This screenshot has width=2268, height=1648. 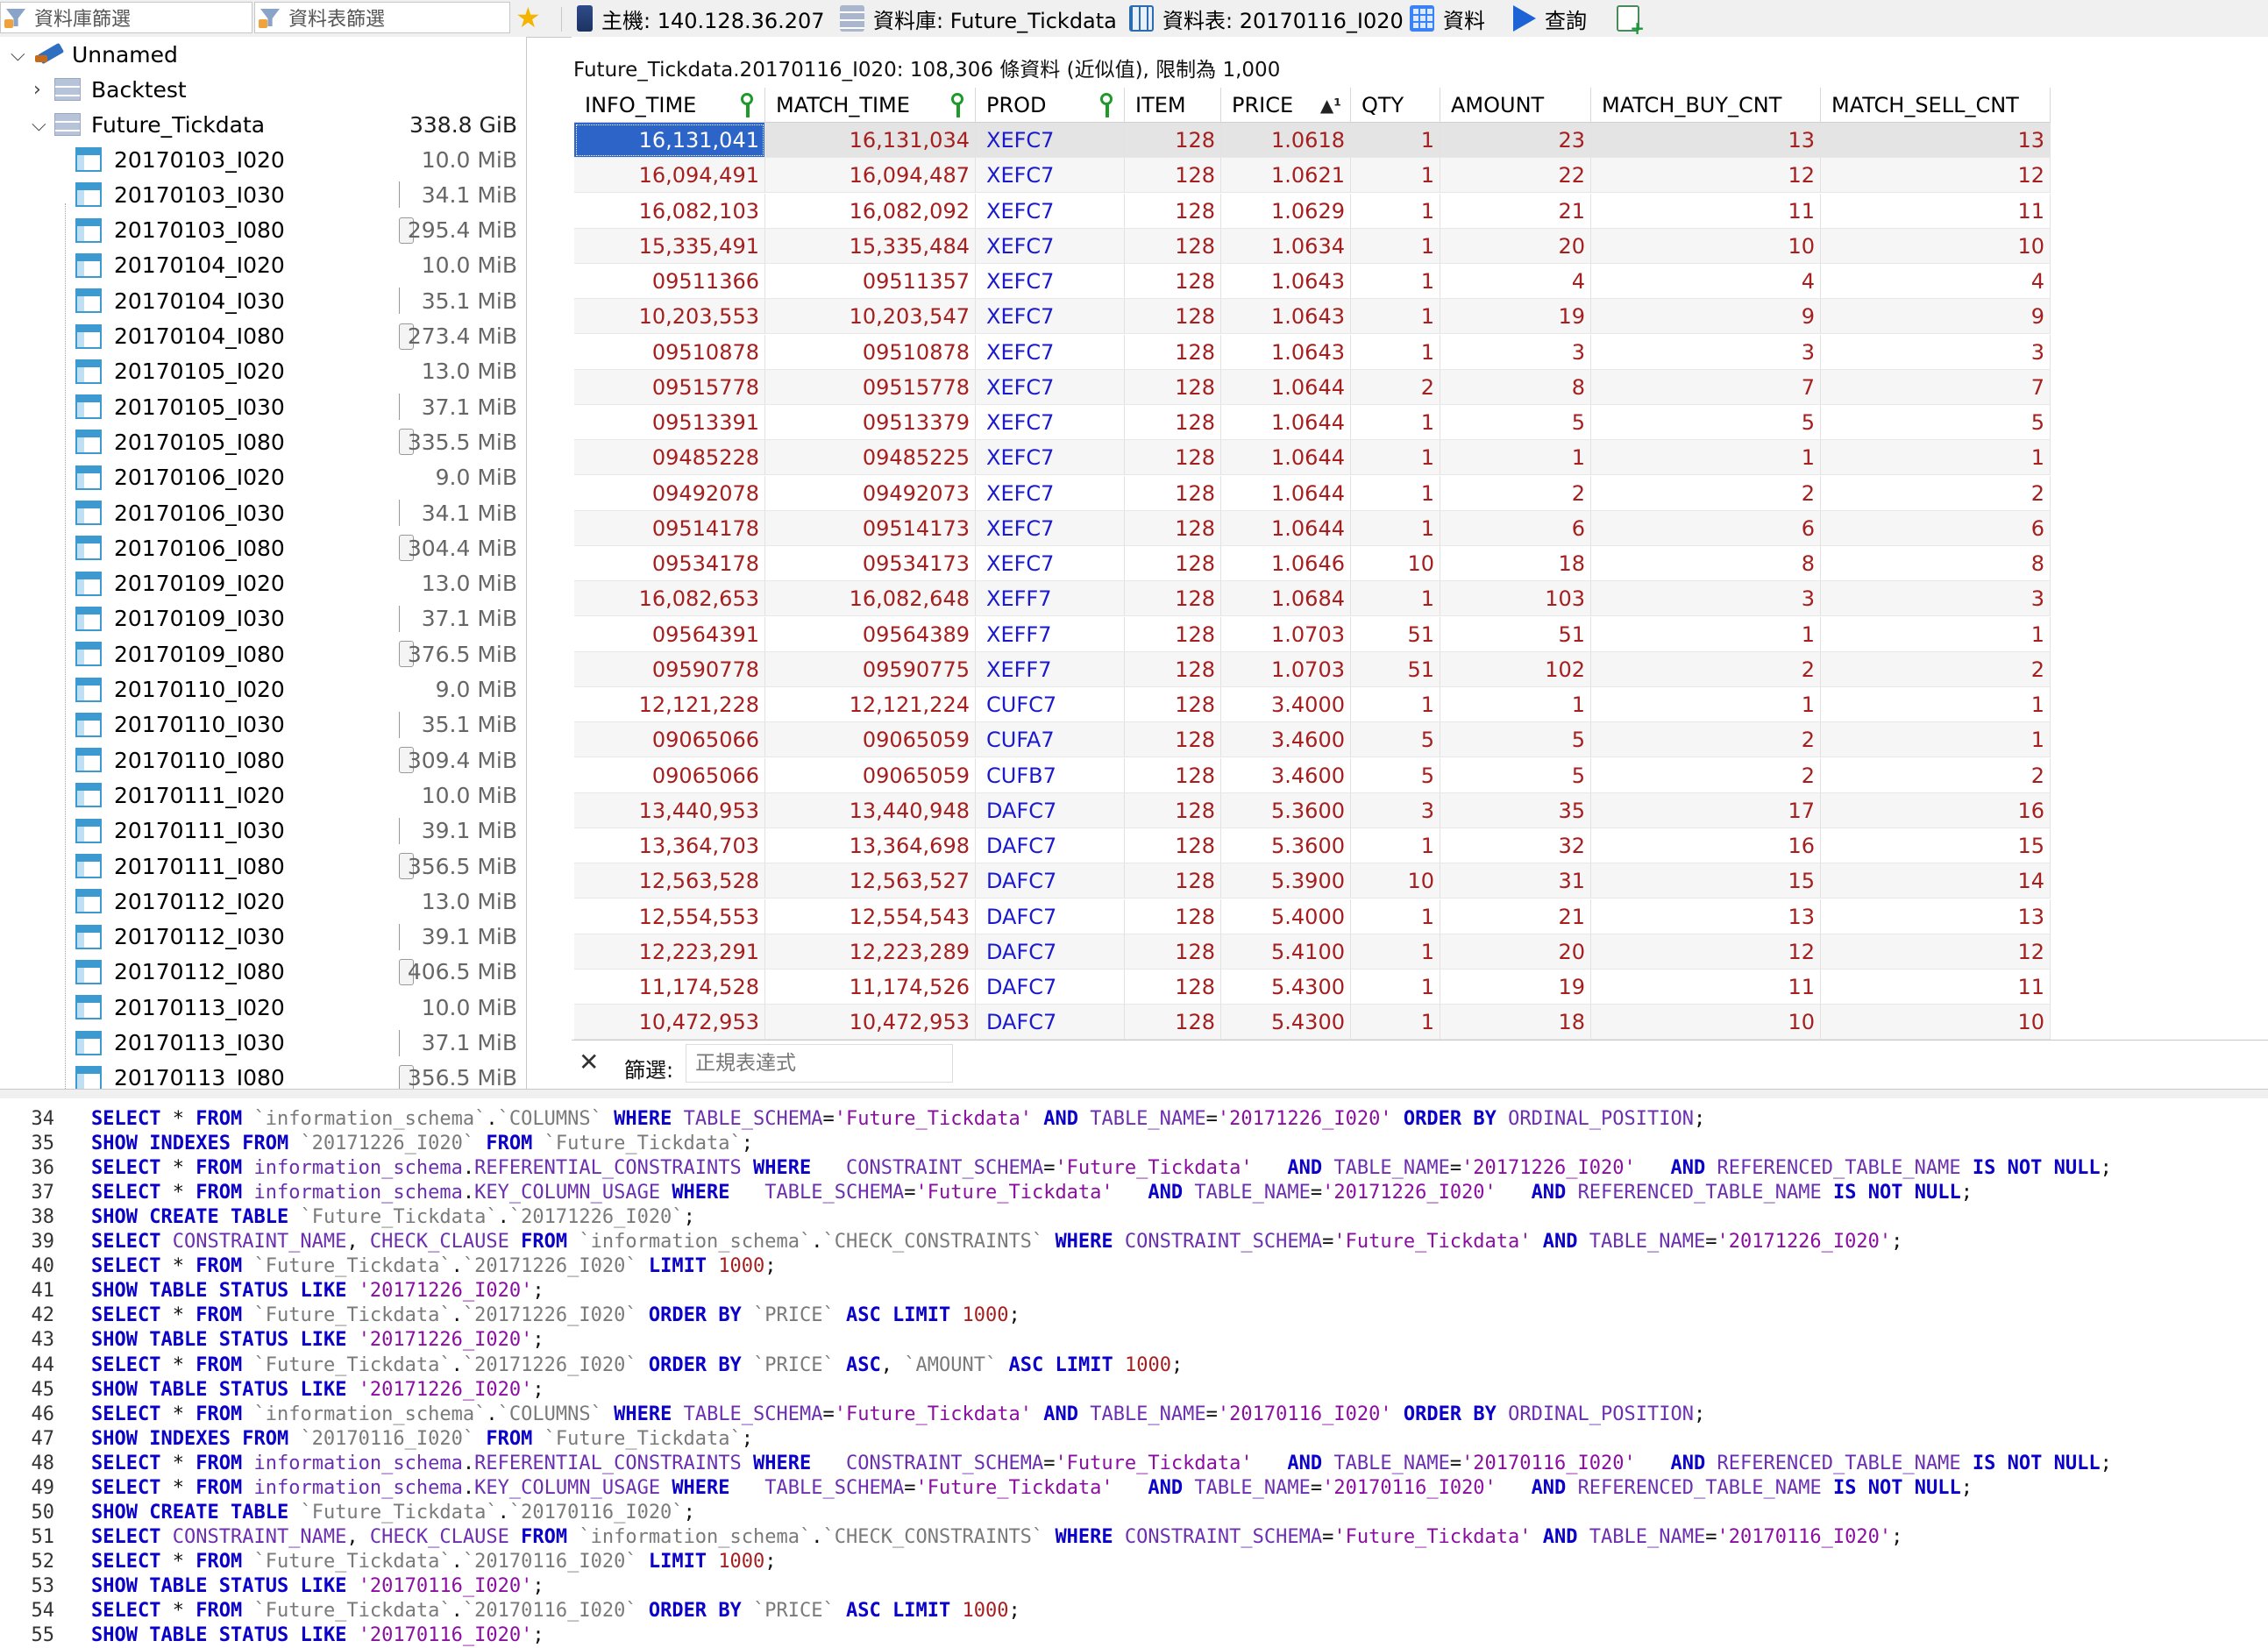 I want to click on chevron-right-icon: ›, so click(x=37, y=90).